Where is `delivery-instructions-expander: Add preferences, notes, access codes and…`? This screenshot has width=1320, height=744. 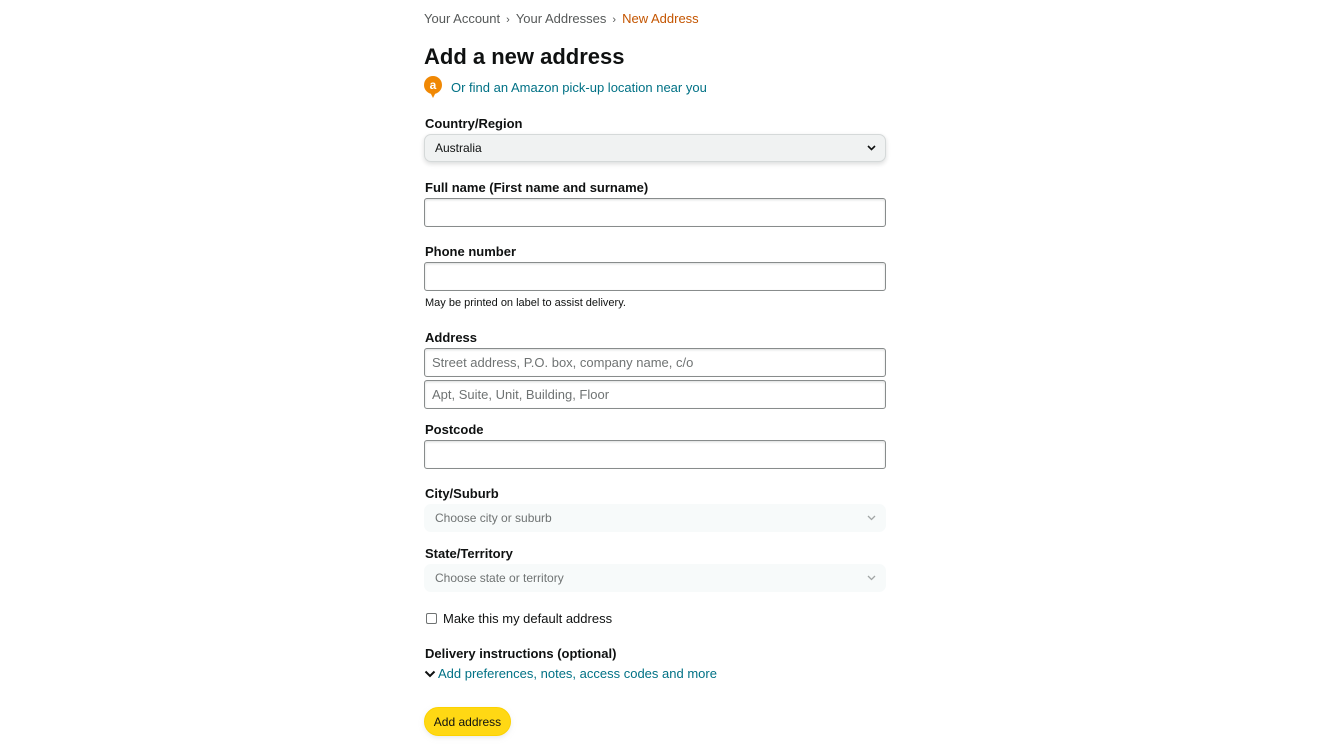 delivery-instructions-expander: Add preferences, notes, access codes and… is located at coordinates (570, 673).